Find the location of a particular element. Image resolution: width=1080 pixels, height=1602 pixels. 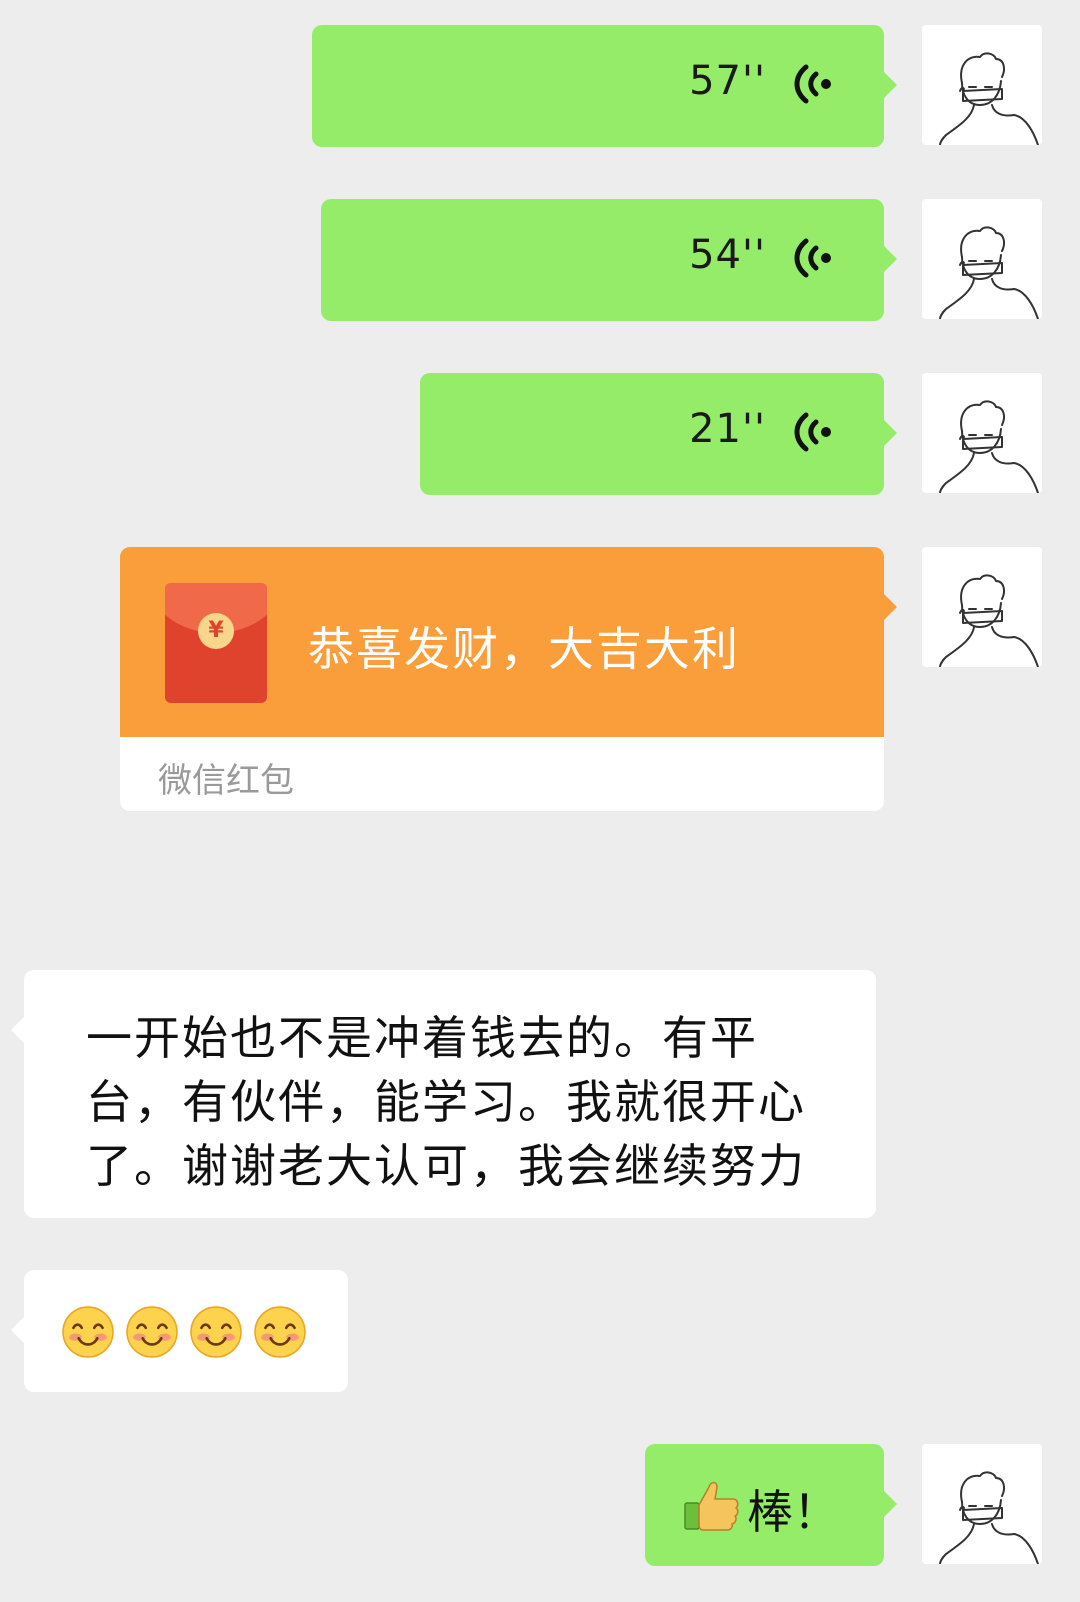

red-packet-greeting: 恭喜发财，大吉大利 is located at coordinates (524, 649).